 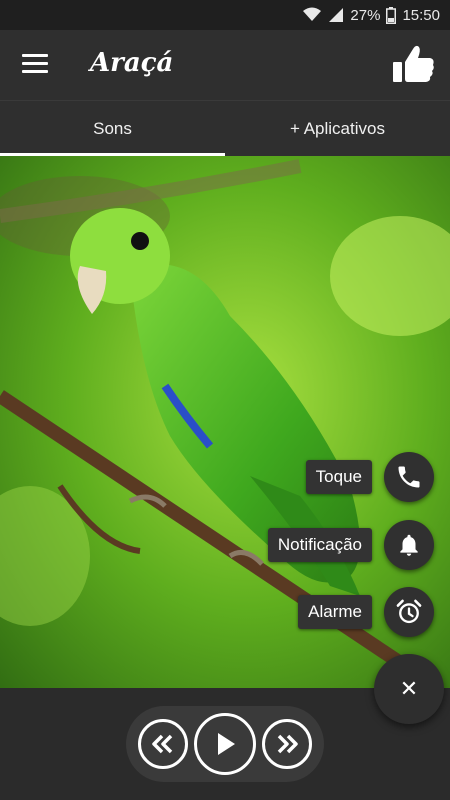 I want to click on action-toque: Toque, so click(x=369, y=477).